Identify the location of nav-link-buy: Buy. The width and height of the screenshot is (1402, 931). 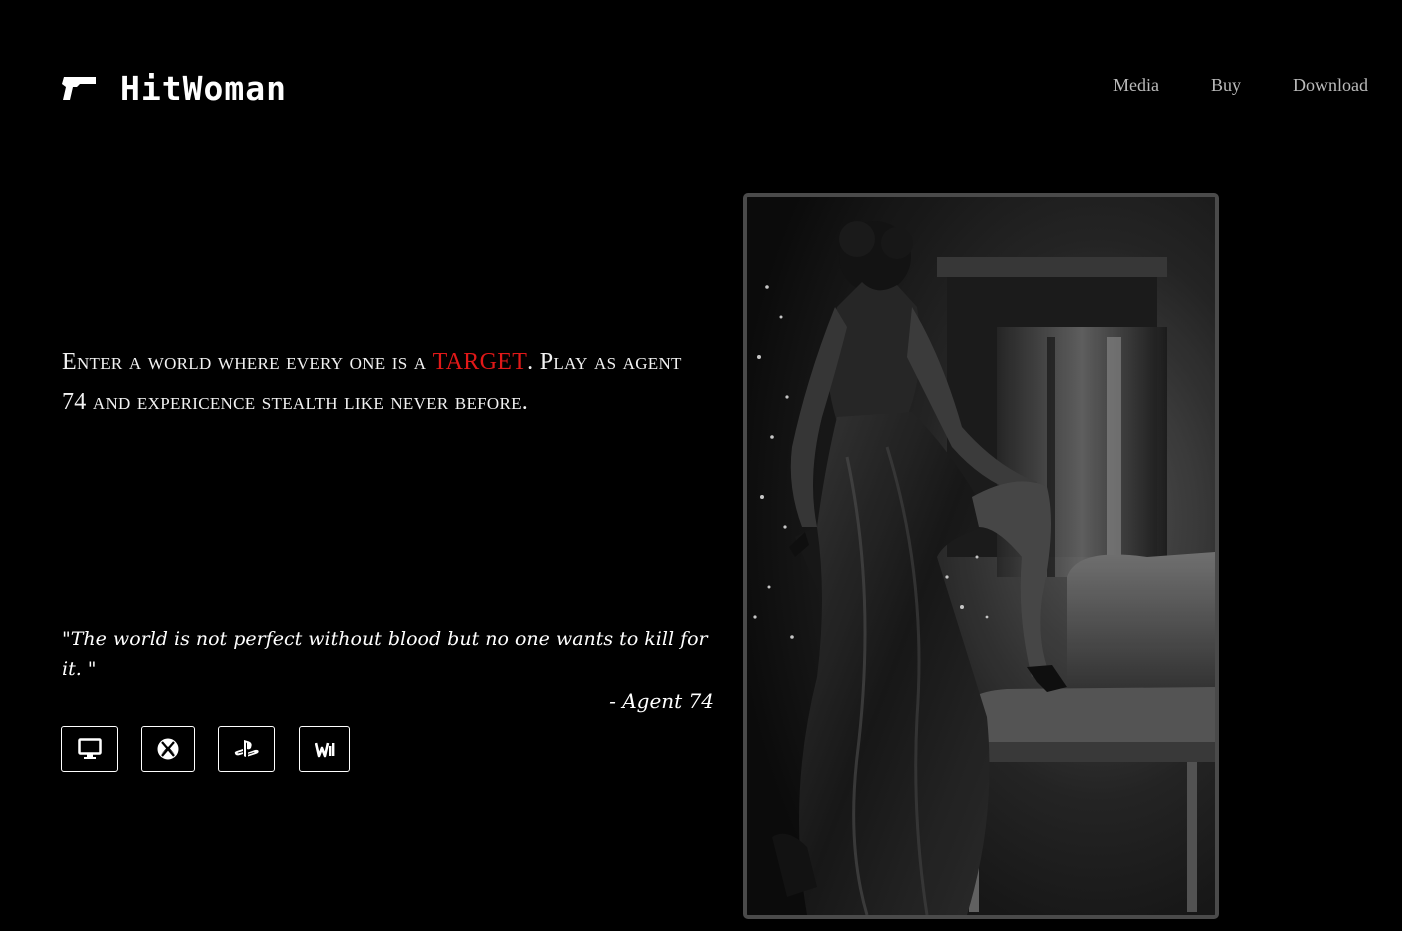
(1226, 85).